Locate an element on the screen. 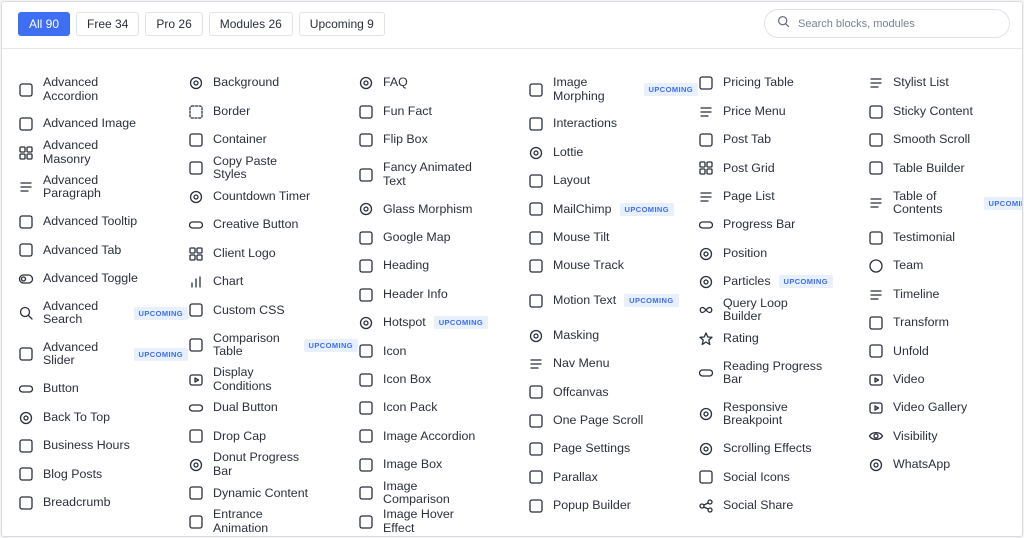 Image resolution: width=1024 pixels, height=538 pixels. block-item-button: Button is located at coordinates (103, 389).